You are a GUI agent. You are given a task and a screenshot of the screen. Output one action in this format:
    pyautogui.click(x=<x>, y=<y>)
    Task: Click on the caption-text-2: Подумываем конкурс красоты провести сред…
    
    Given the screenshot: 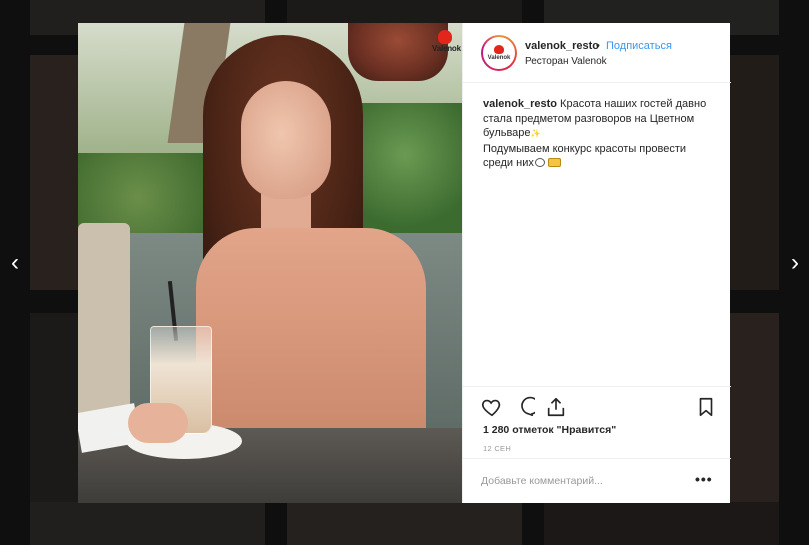 What is the action you would take?
    pyautogui.click(x=584, y=156)
    